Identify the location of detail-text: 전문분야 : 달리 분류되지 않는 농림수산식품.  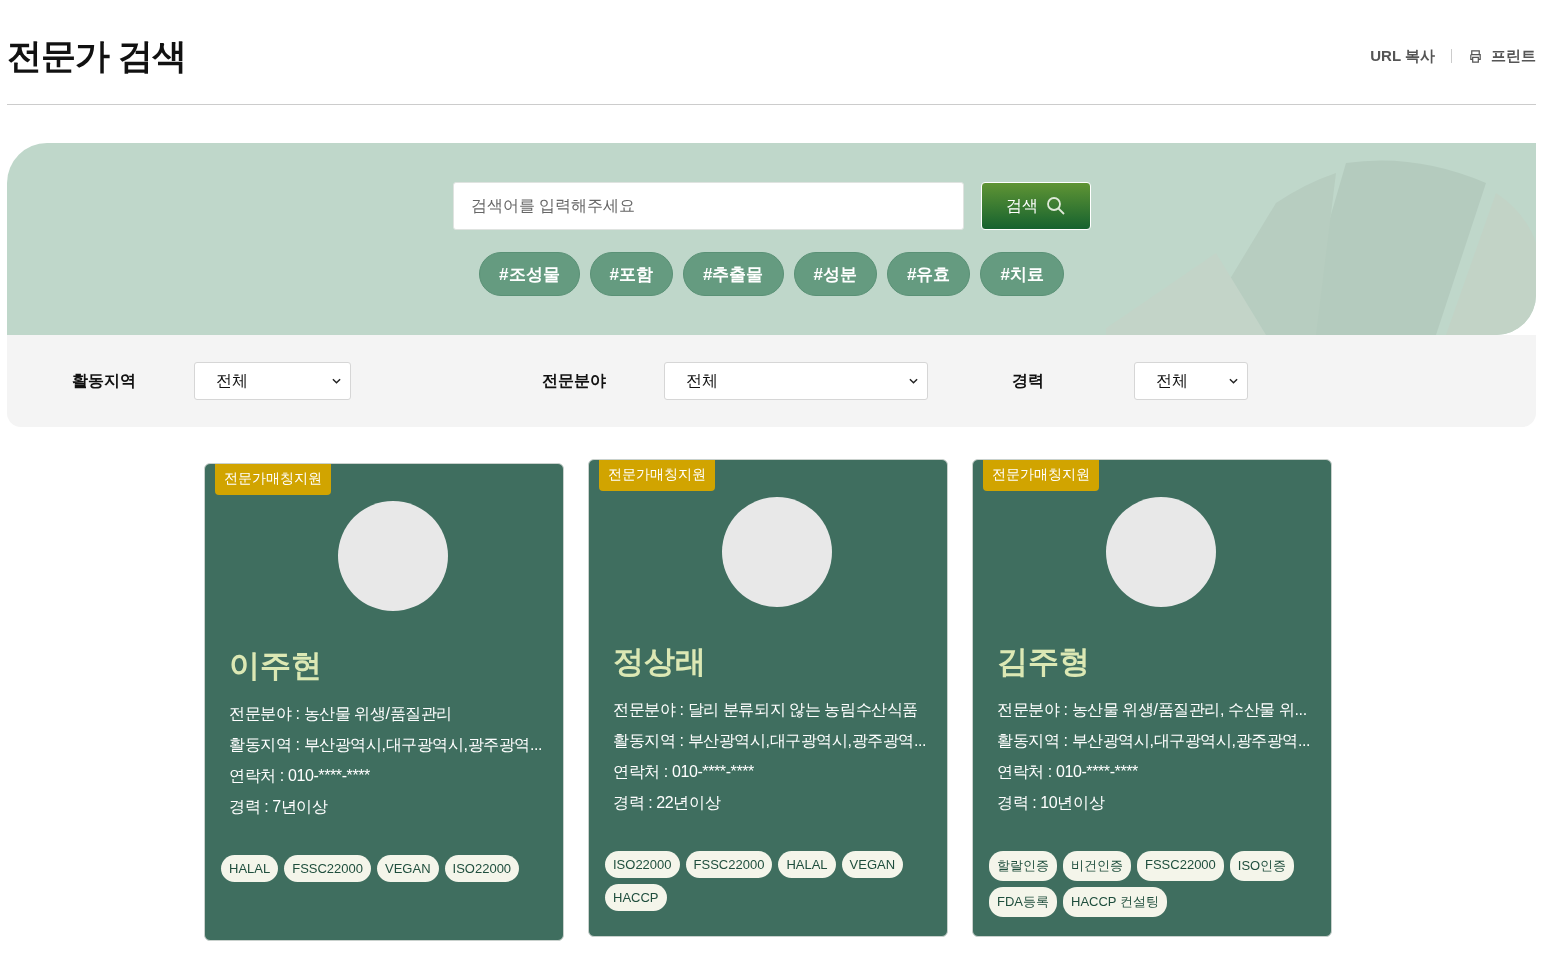
(766, 710).